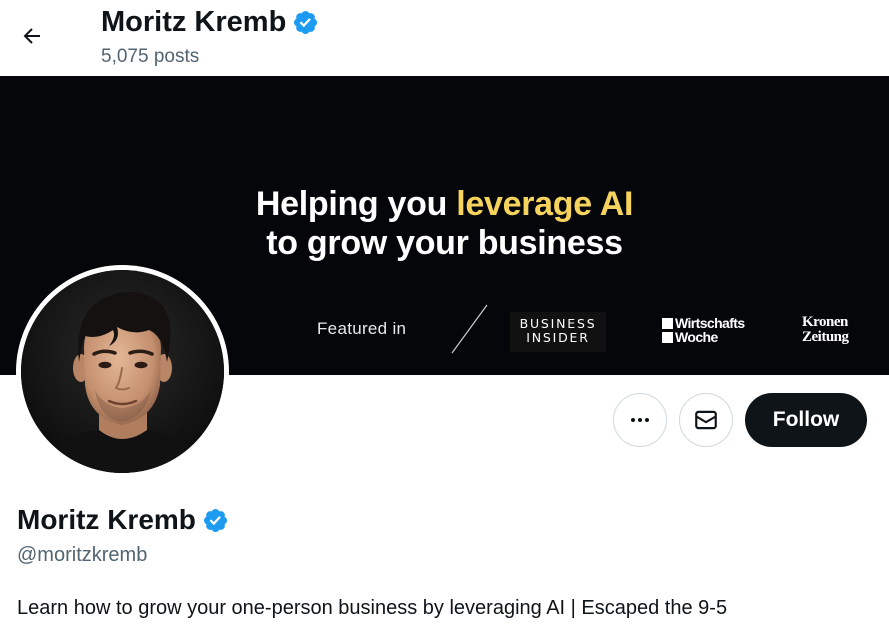  I want to click on avatar-photo, so click(122, 371).